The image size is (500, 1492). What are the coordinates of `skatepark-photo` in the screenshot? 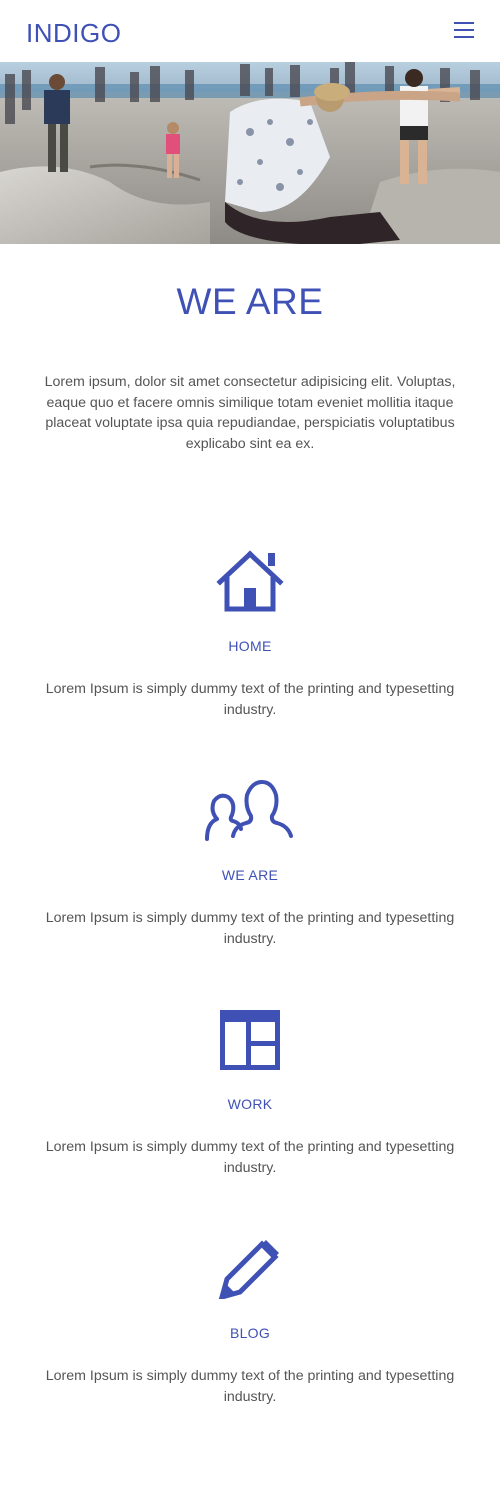 It's located at (250, 153).